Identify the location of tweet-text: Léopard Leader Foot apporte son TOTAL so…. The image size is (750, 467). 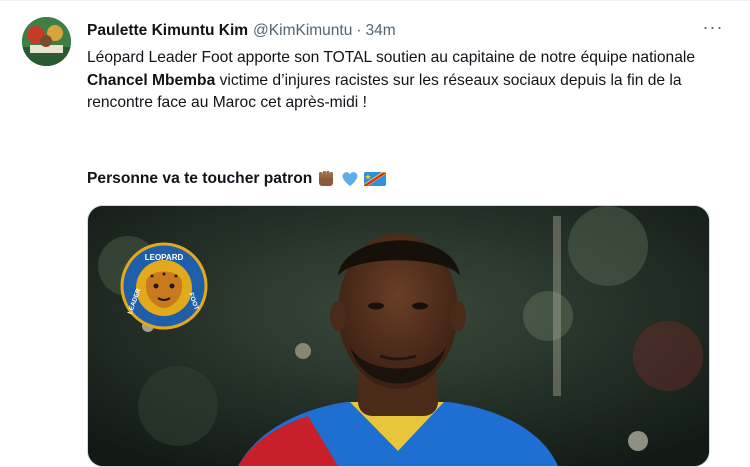
(399, 81).